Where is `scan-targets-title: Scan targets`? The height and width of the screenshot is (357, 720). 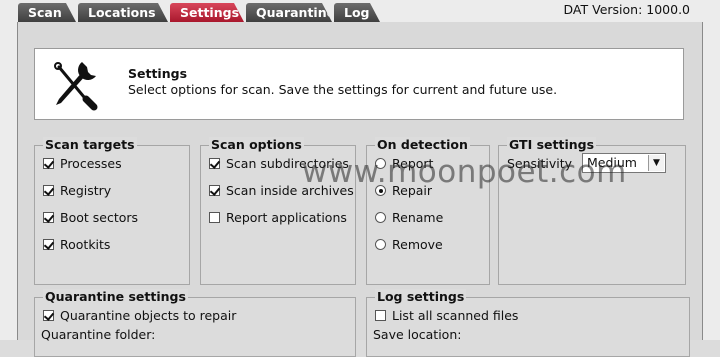 scan-targets-title: Scan targets is located at coordinates (90, 145).